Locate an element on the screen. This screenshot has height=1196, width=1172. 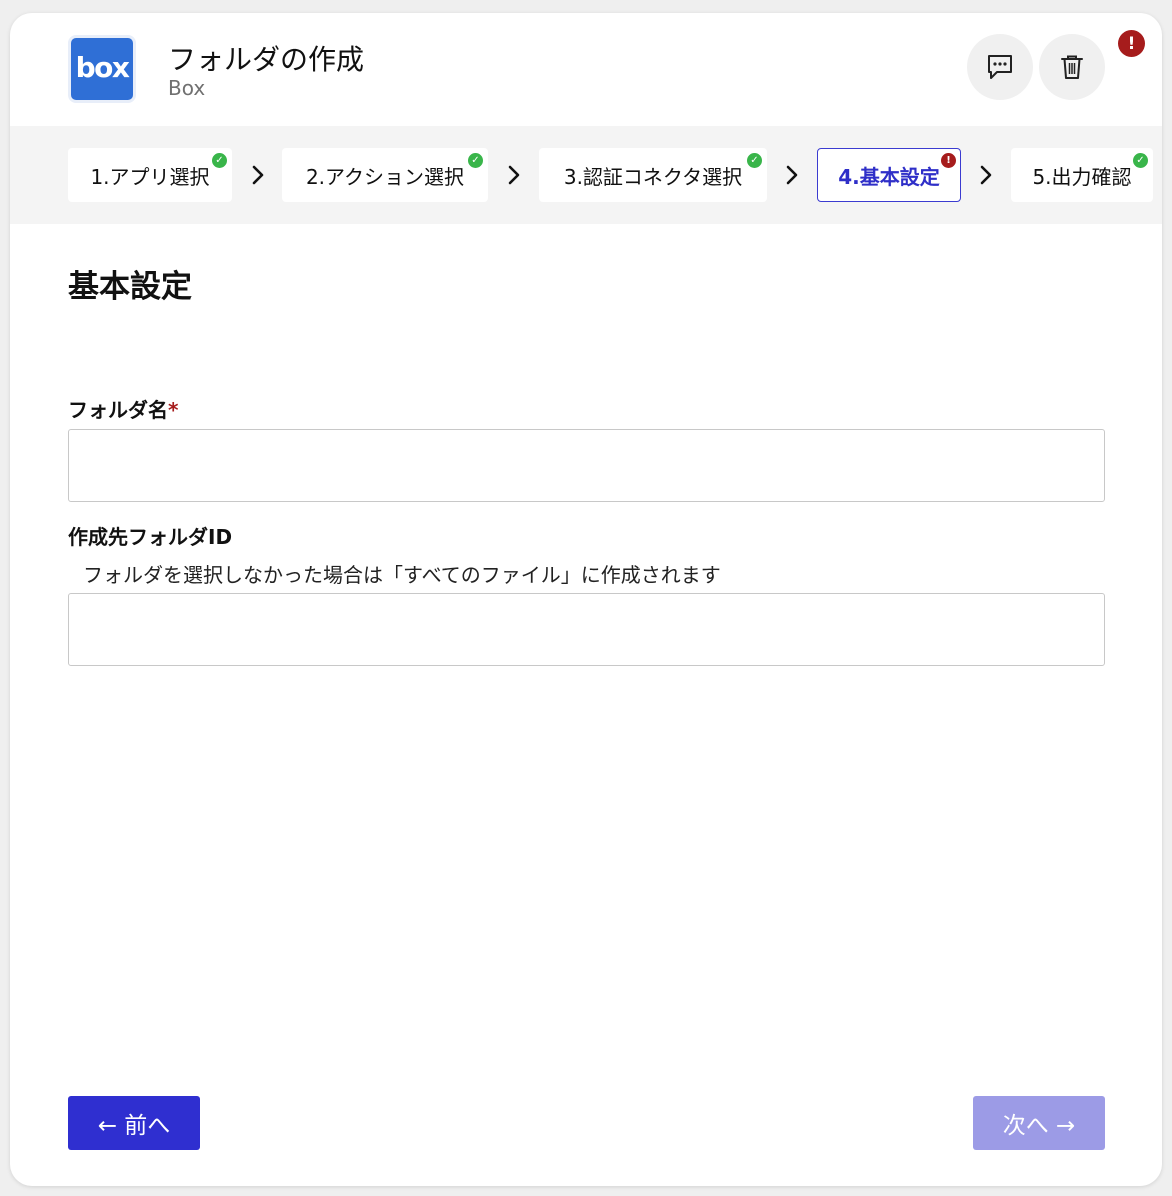
section-title: 基本設定 is located at coordinates (130, 287).